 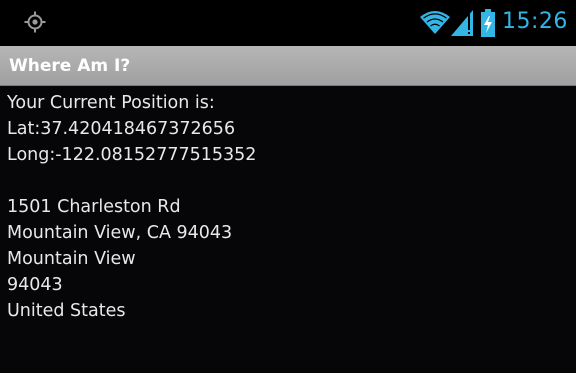 I want to click on app-title: Where Am I?, so click(x=70, y=66).